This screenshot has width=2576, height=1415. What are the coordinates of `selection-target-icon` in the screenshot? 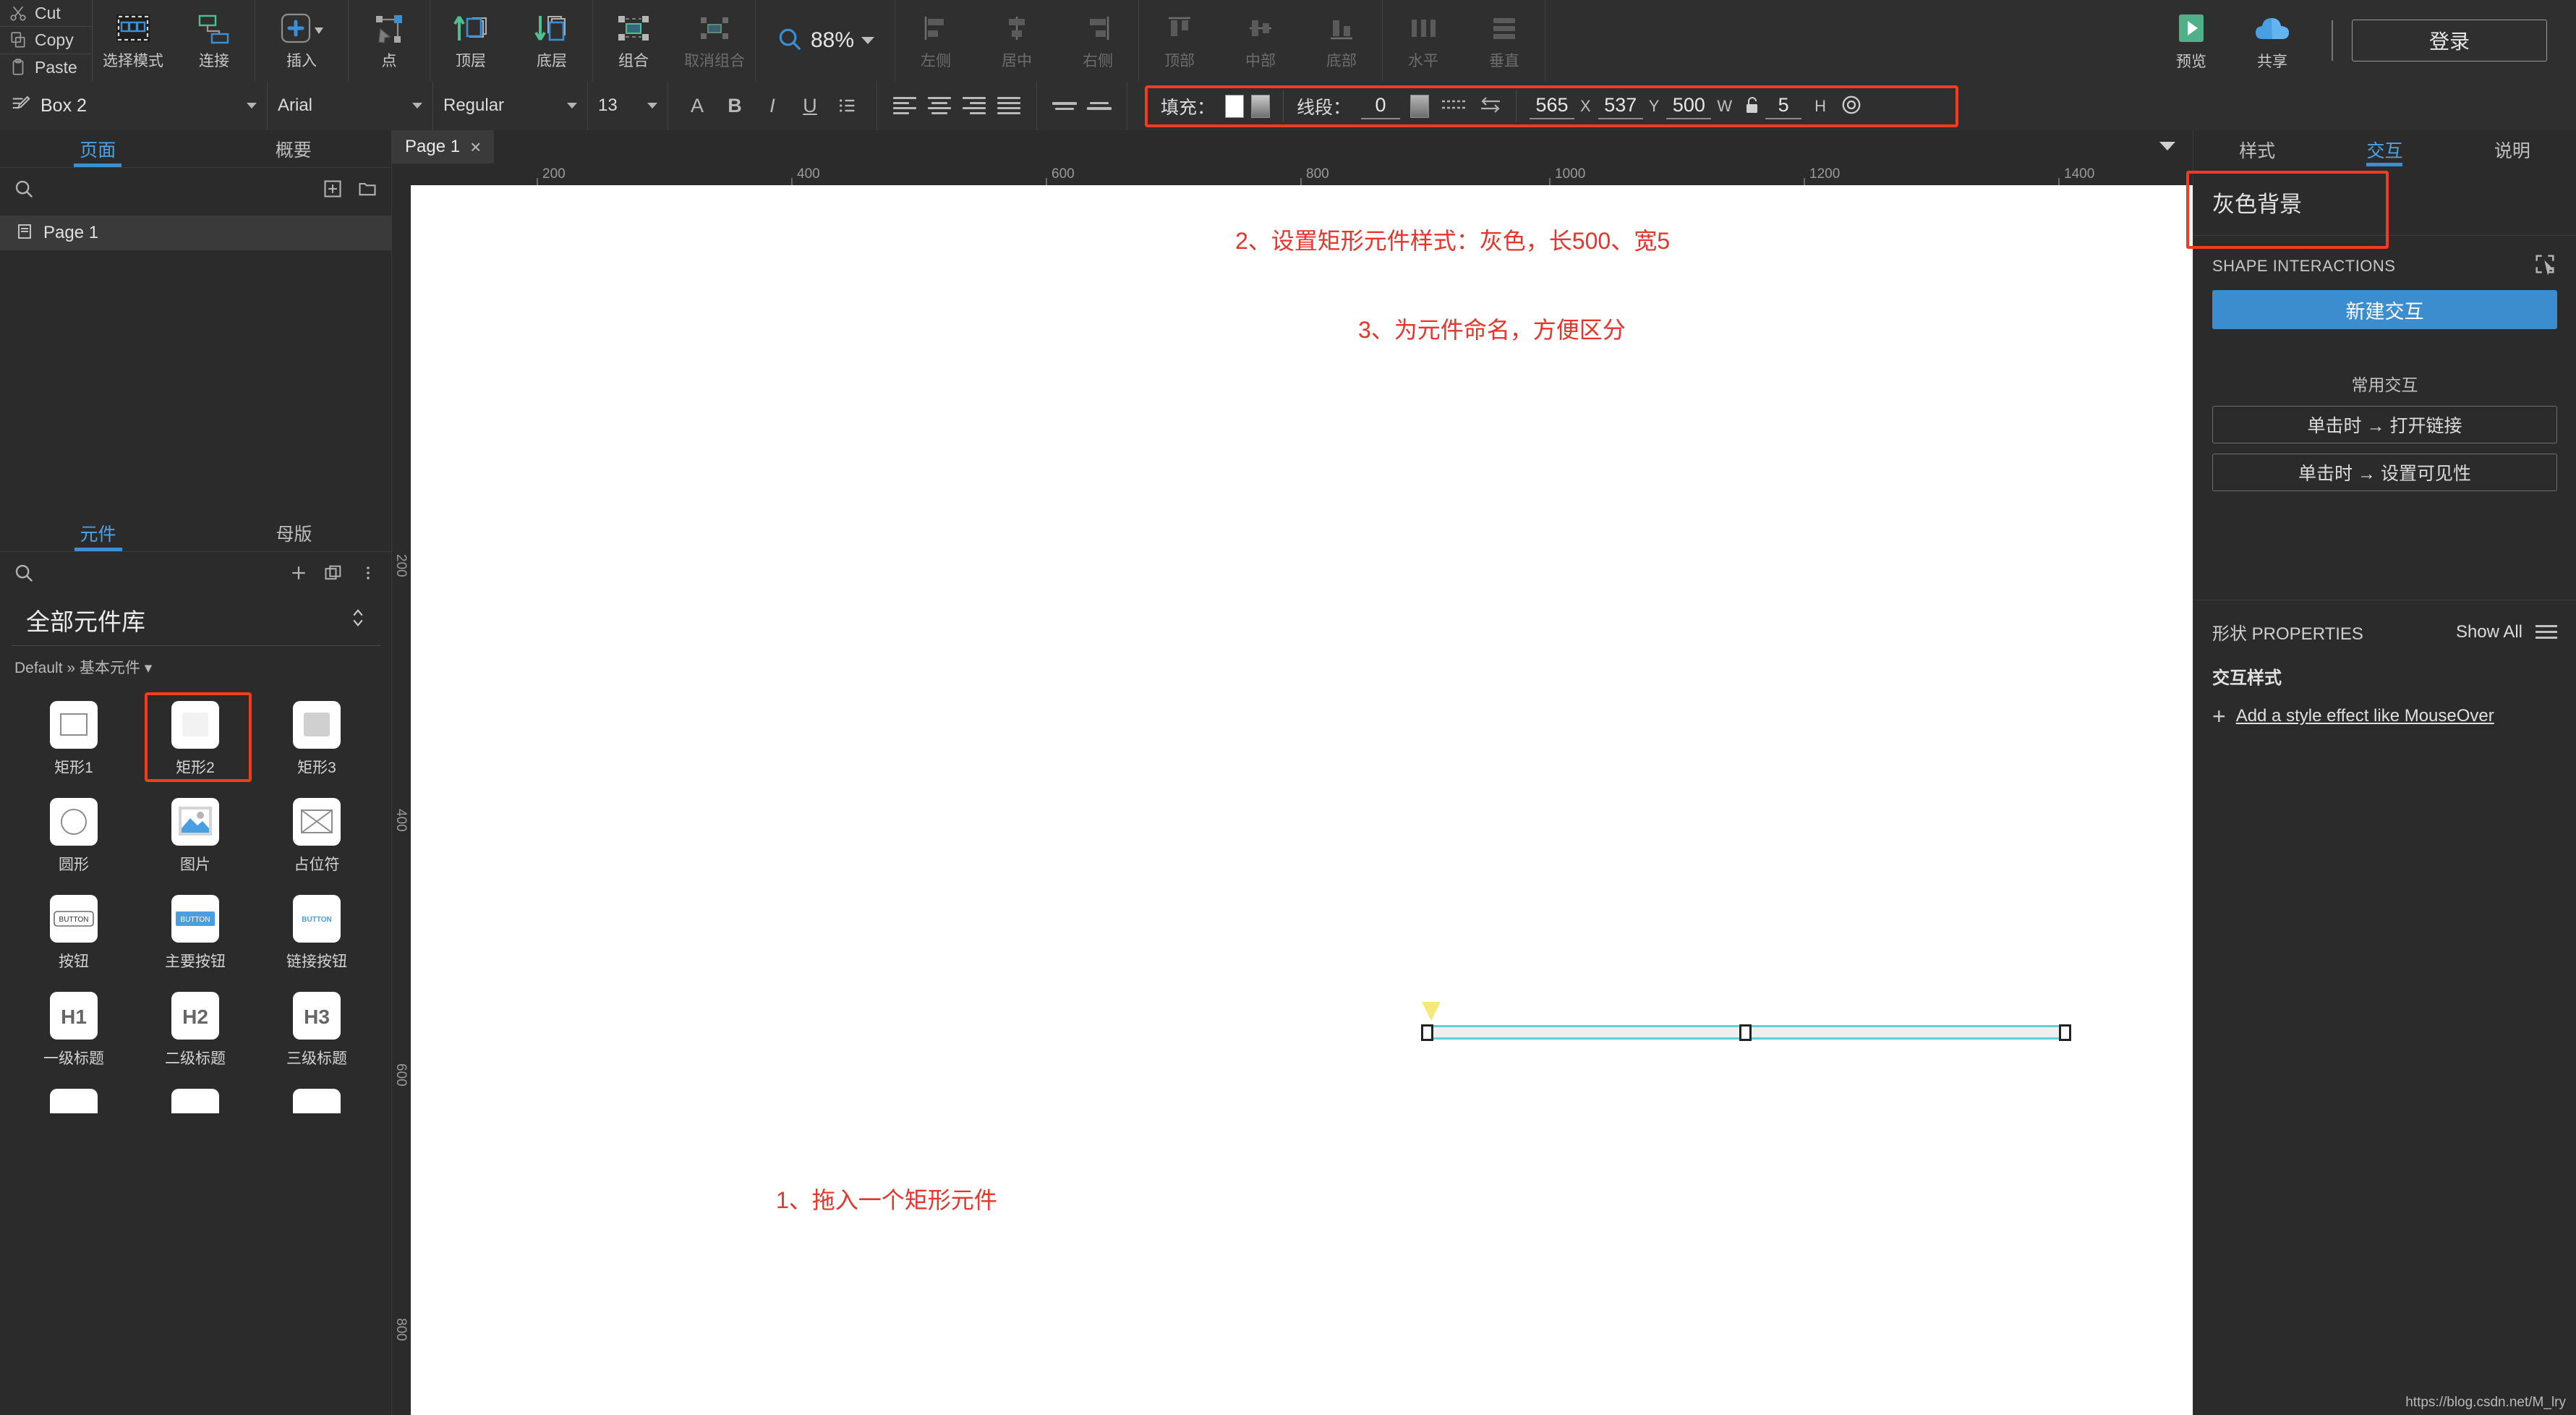 It's located at (2545, 266).